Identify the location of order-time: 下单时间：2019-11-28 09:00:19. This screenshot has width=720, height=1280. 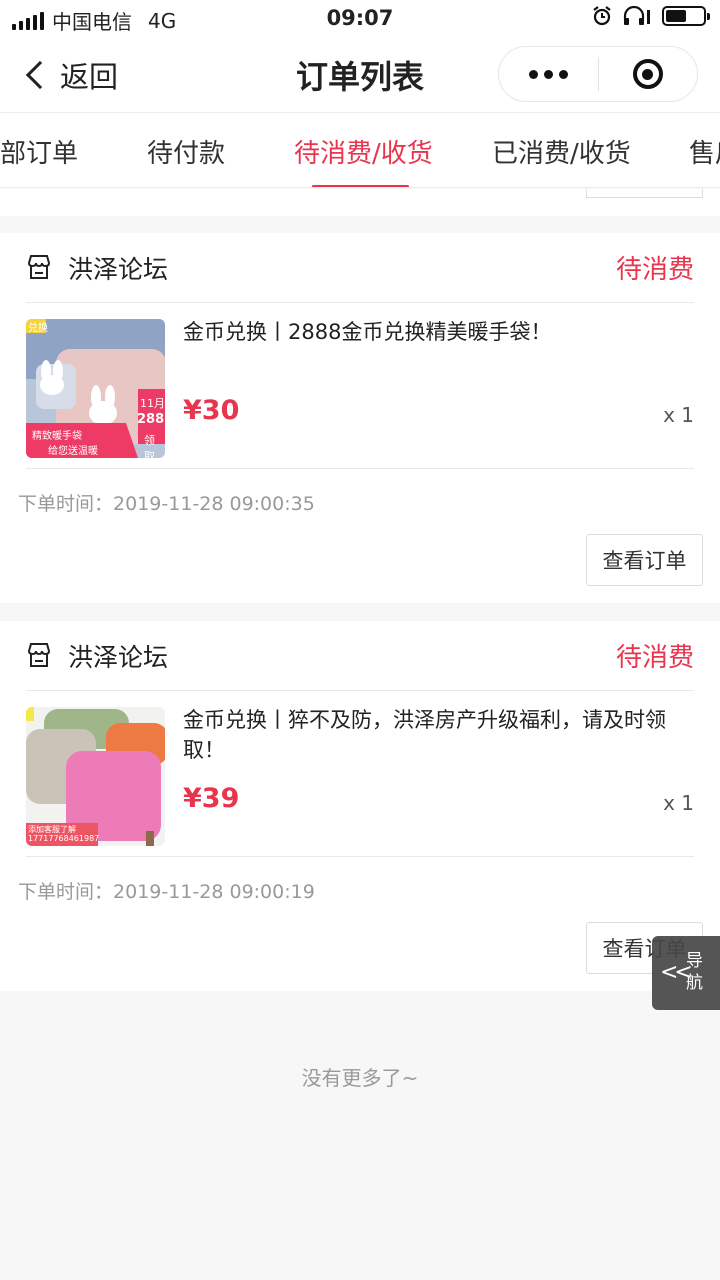
(166, 890).